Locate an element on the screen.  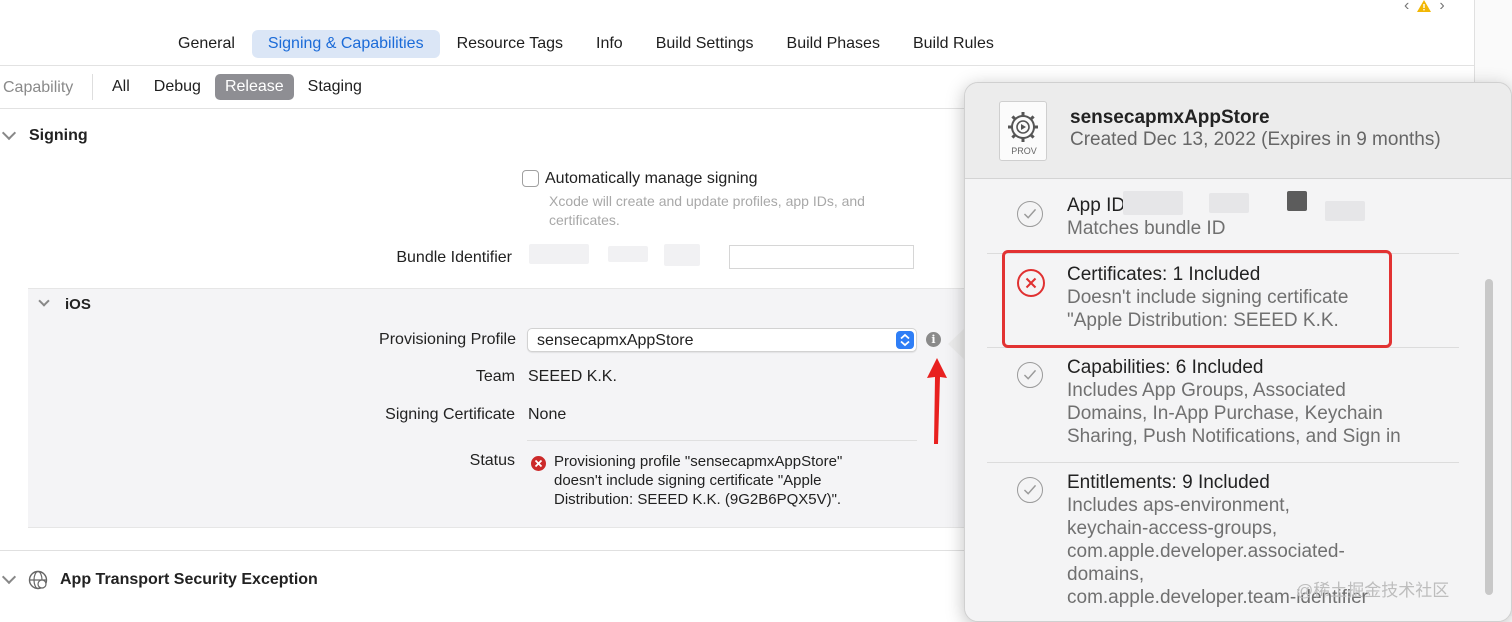
hint-line: certificates. is located at coordinates (584, 220).